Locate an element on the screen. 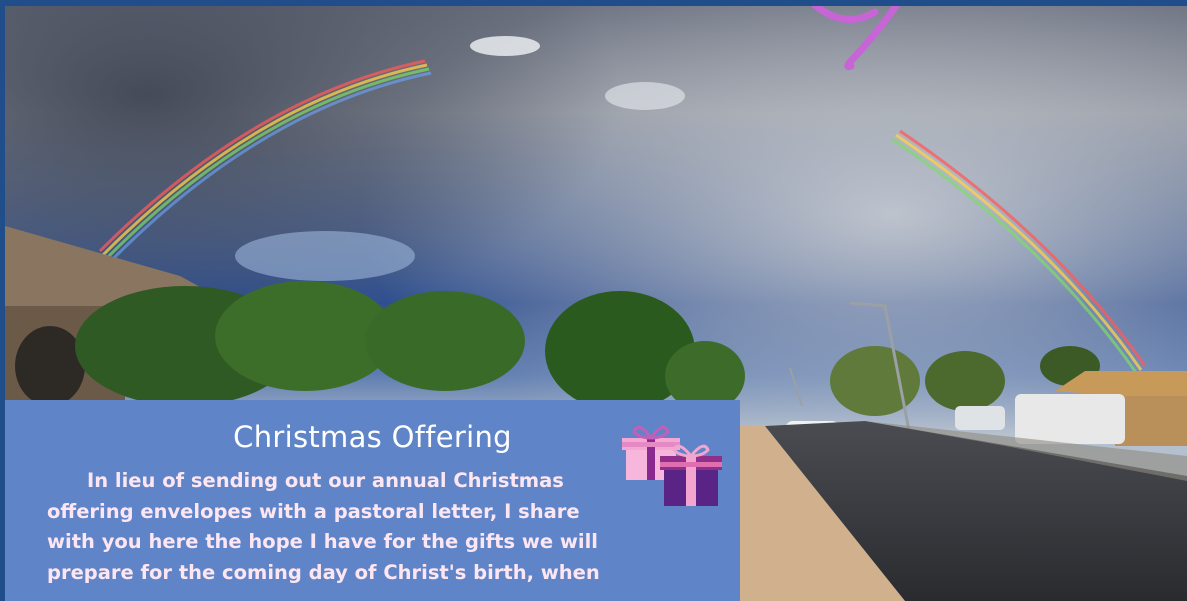  script-flourish-icon is located at coordinates (856, 38).